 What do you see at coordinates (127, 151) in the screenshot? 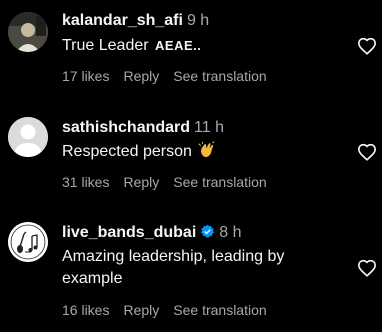
I see `comment-body: Respected person` at bounding box center [127, 151].